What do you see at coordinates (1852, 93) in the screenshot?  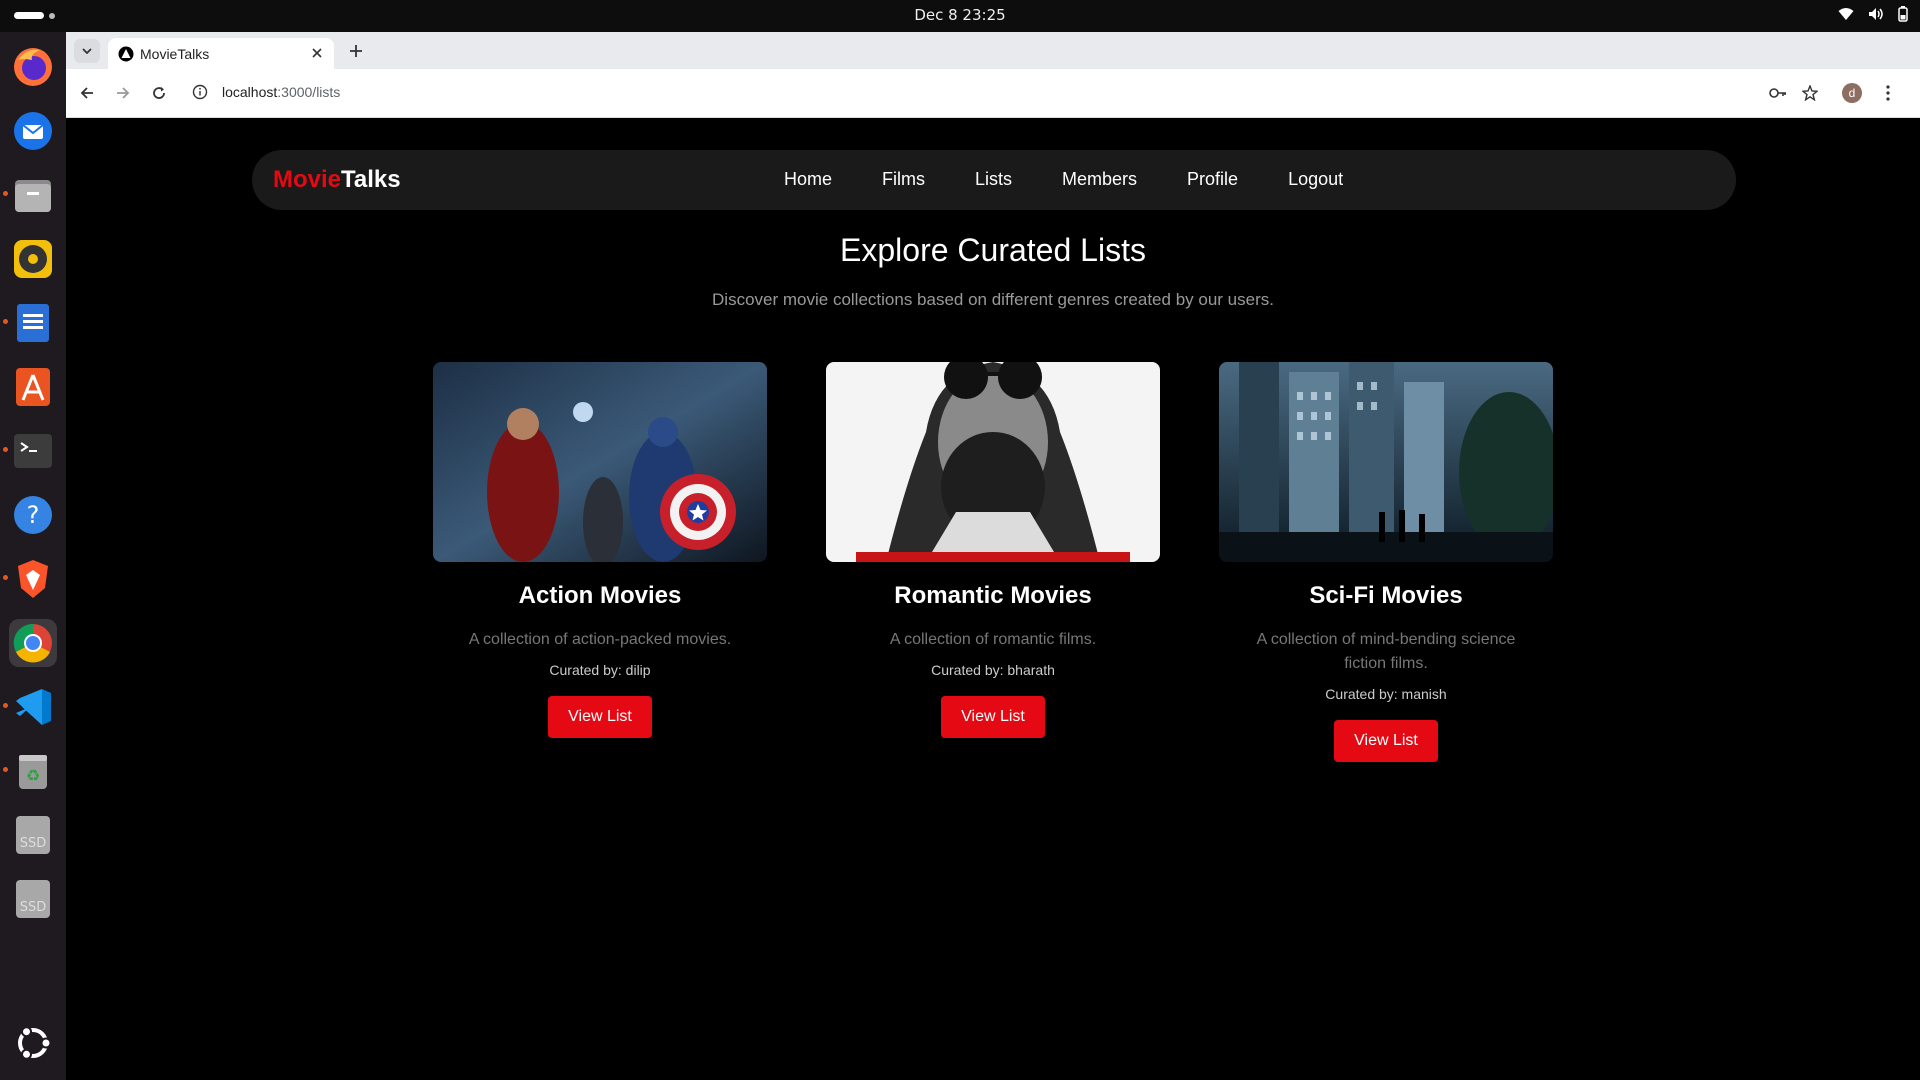 I see `profile-avatar: d` at bounding box center [1852, 93].